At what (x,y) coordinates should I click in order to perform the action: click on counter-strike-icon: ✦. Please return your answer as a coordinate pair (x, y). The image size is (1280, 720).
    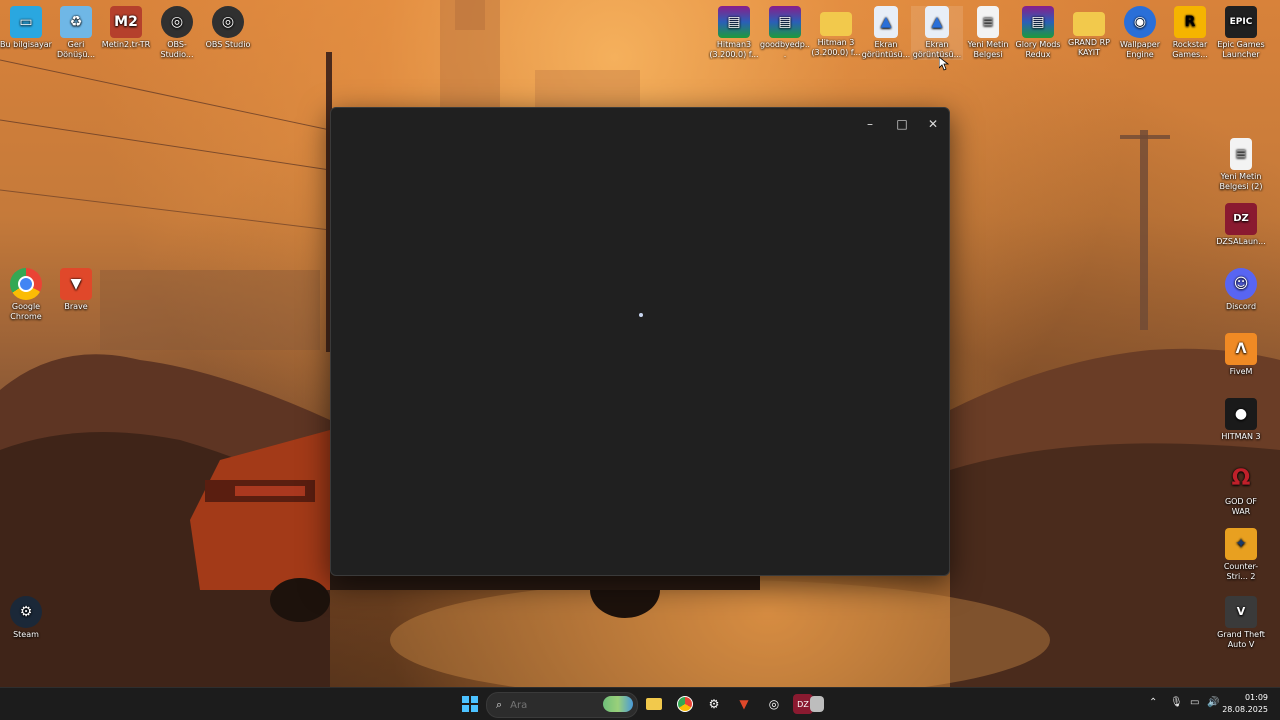
    Looking at the image, I should click on (1241, 544).